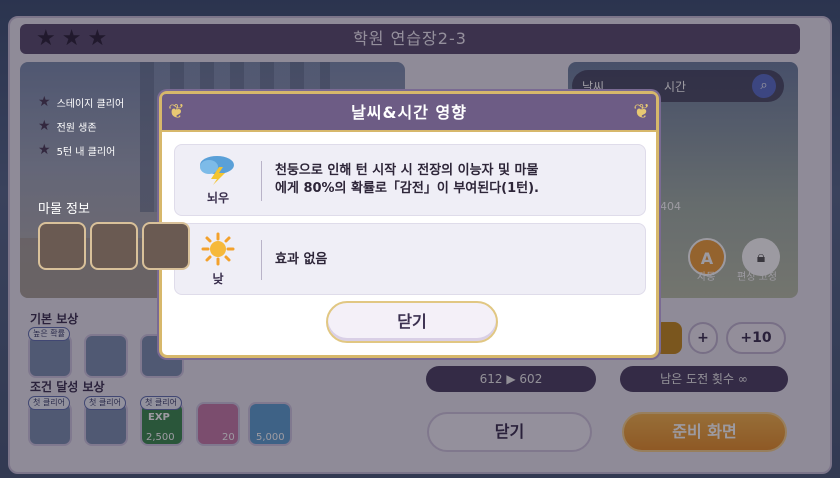 The width and height of the screenshot is (840, 478). Describe the element at coordinates (407, 188) in the screenshot. I see `effect-line: 에게 80%의 확률로「감전」이 부여된다(1턴).` at that location.